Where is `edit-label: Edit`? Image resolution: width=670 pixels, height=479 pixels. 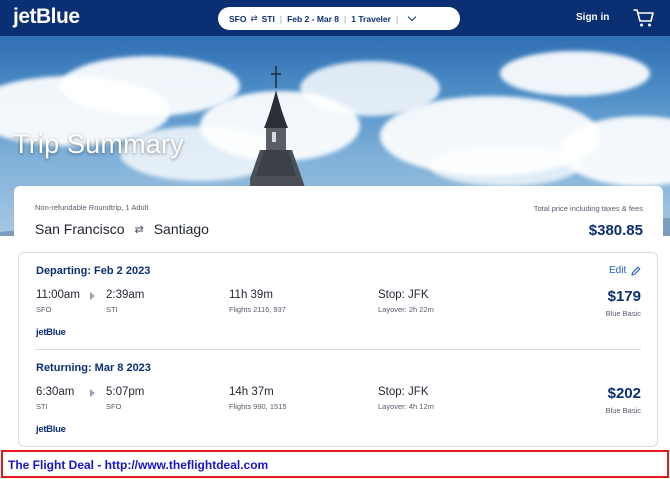 edit-label: Edit is located at coordinates (618, 270).